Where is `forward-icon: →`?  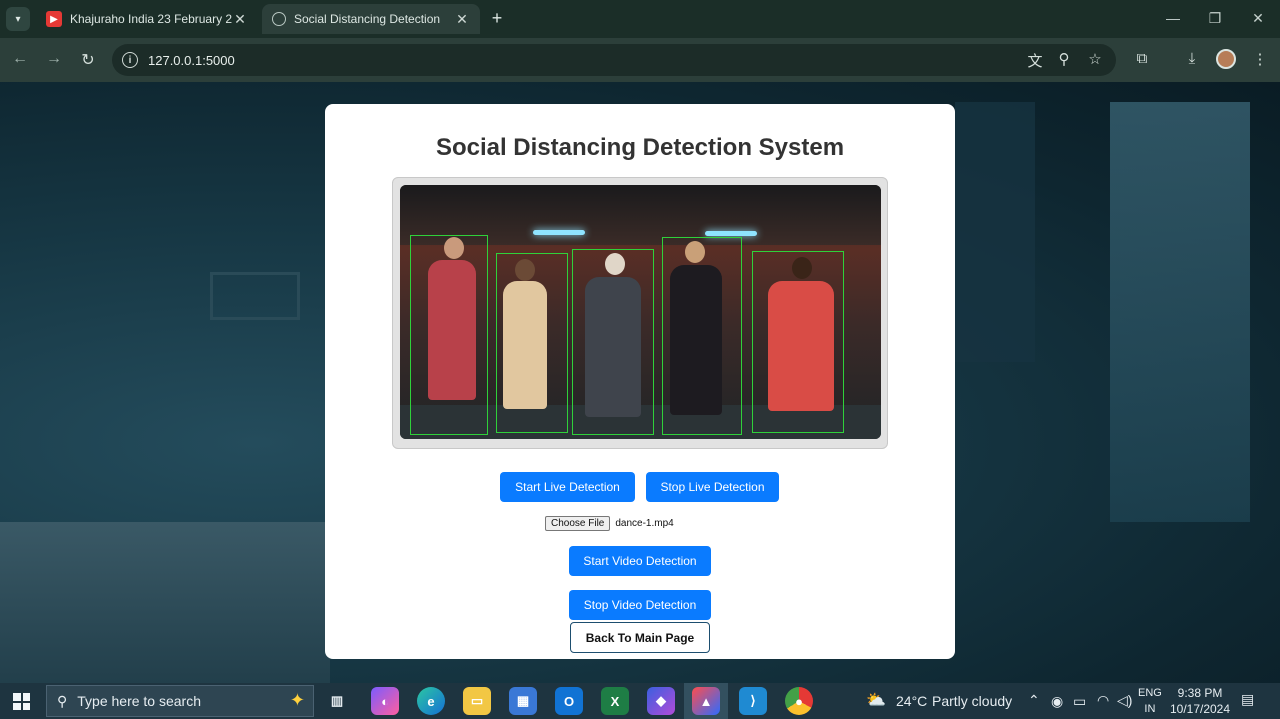
forward-icon: → is located at coordinates (54, 59).